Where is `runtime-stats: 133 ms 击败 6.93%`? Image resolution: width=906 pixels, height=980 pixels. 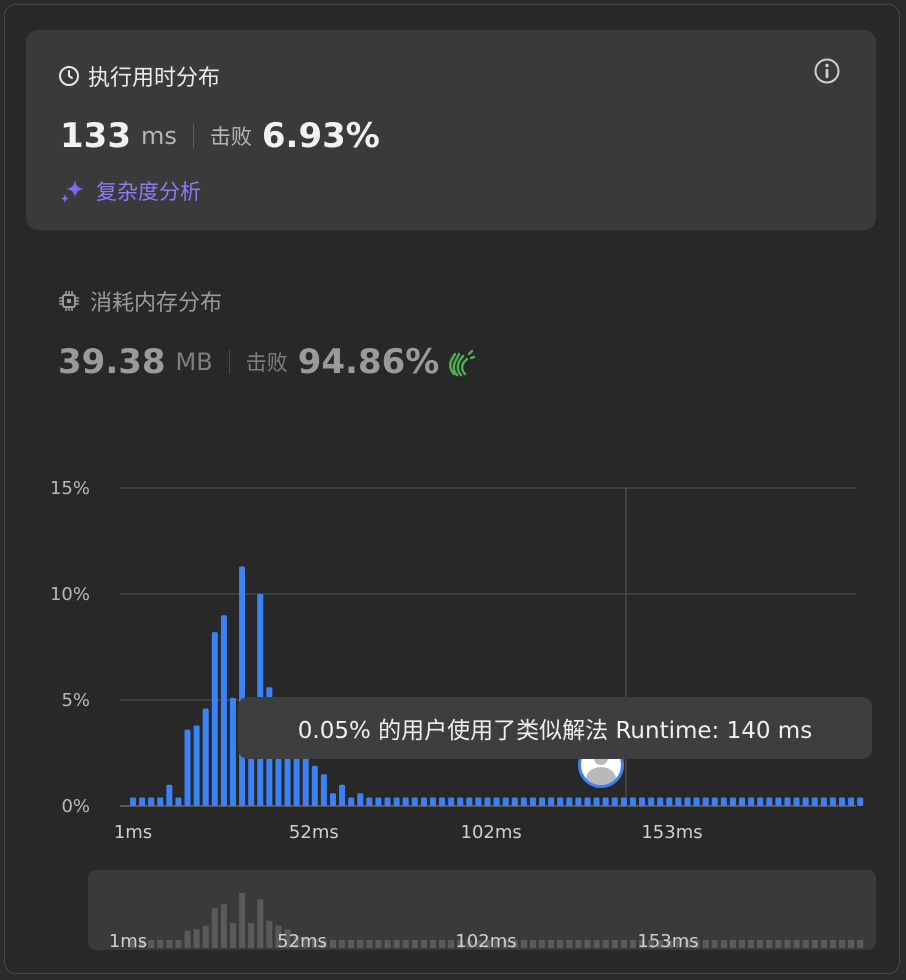 runtime-stats: 133 ms 击败 6.93% is located at coordinates (220, 136).